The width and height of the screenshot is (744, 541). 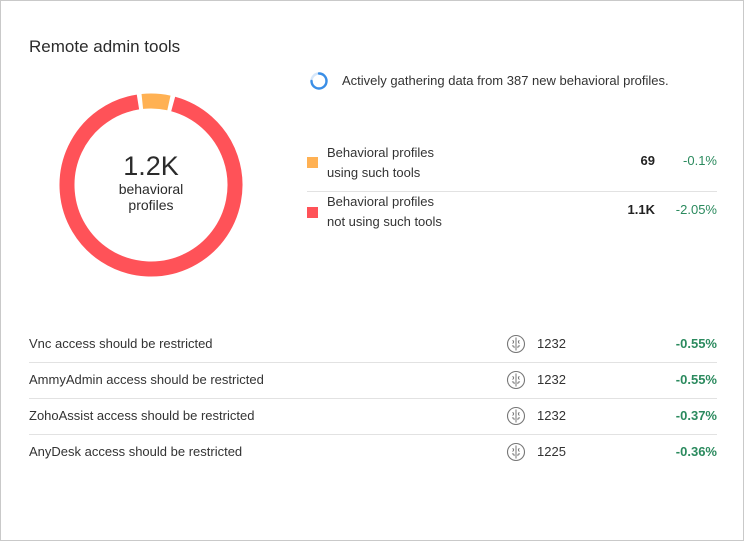 What do you see at coordinates (319, 81) in the screenshot?
I see `loading-spinner-icon` at bounding box center [319, 81].